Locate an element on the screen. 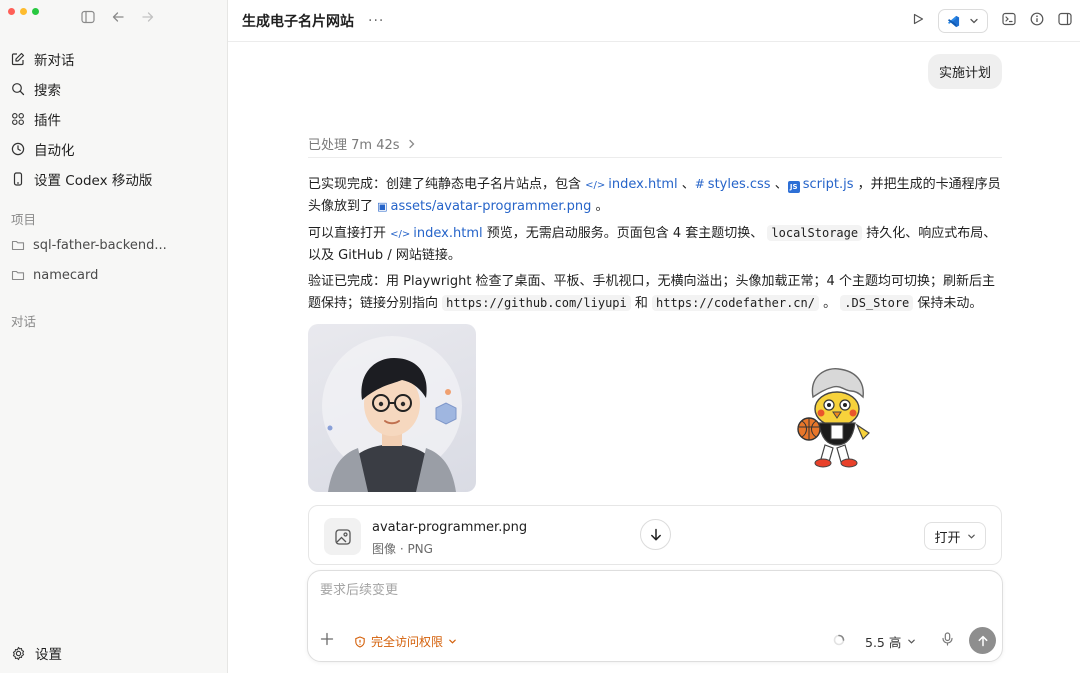 This screenshot has height=673, width=1080. conversations-section-label: 对话 is located at coordinates (24, 321).